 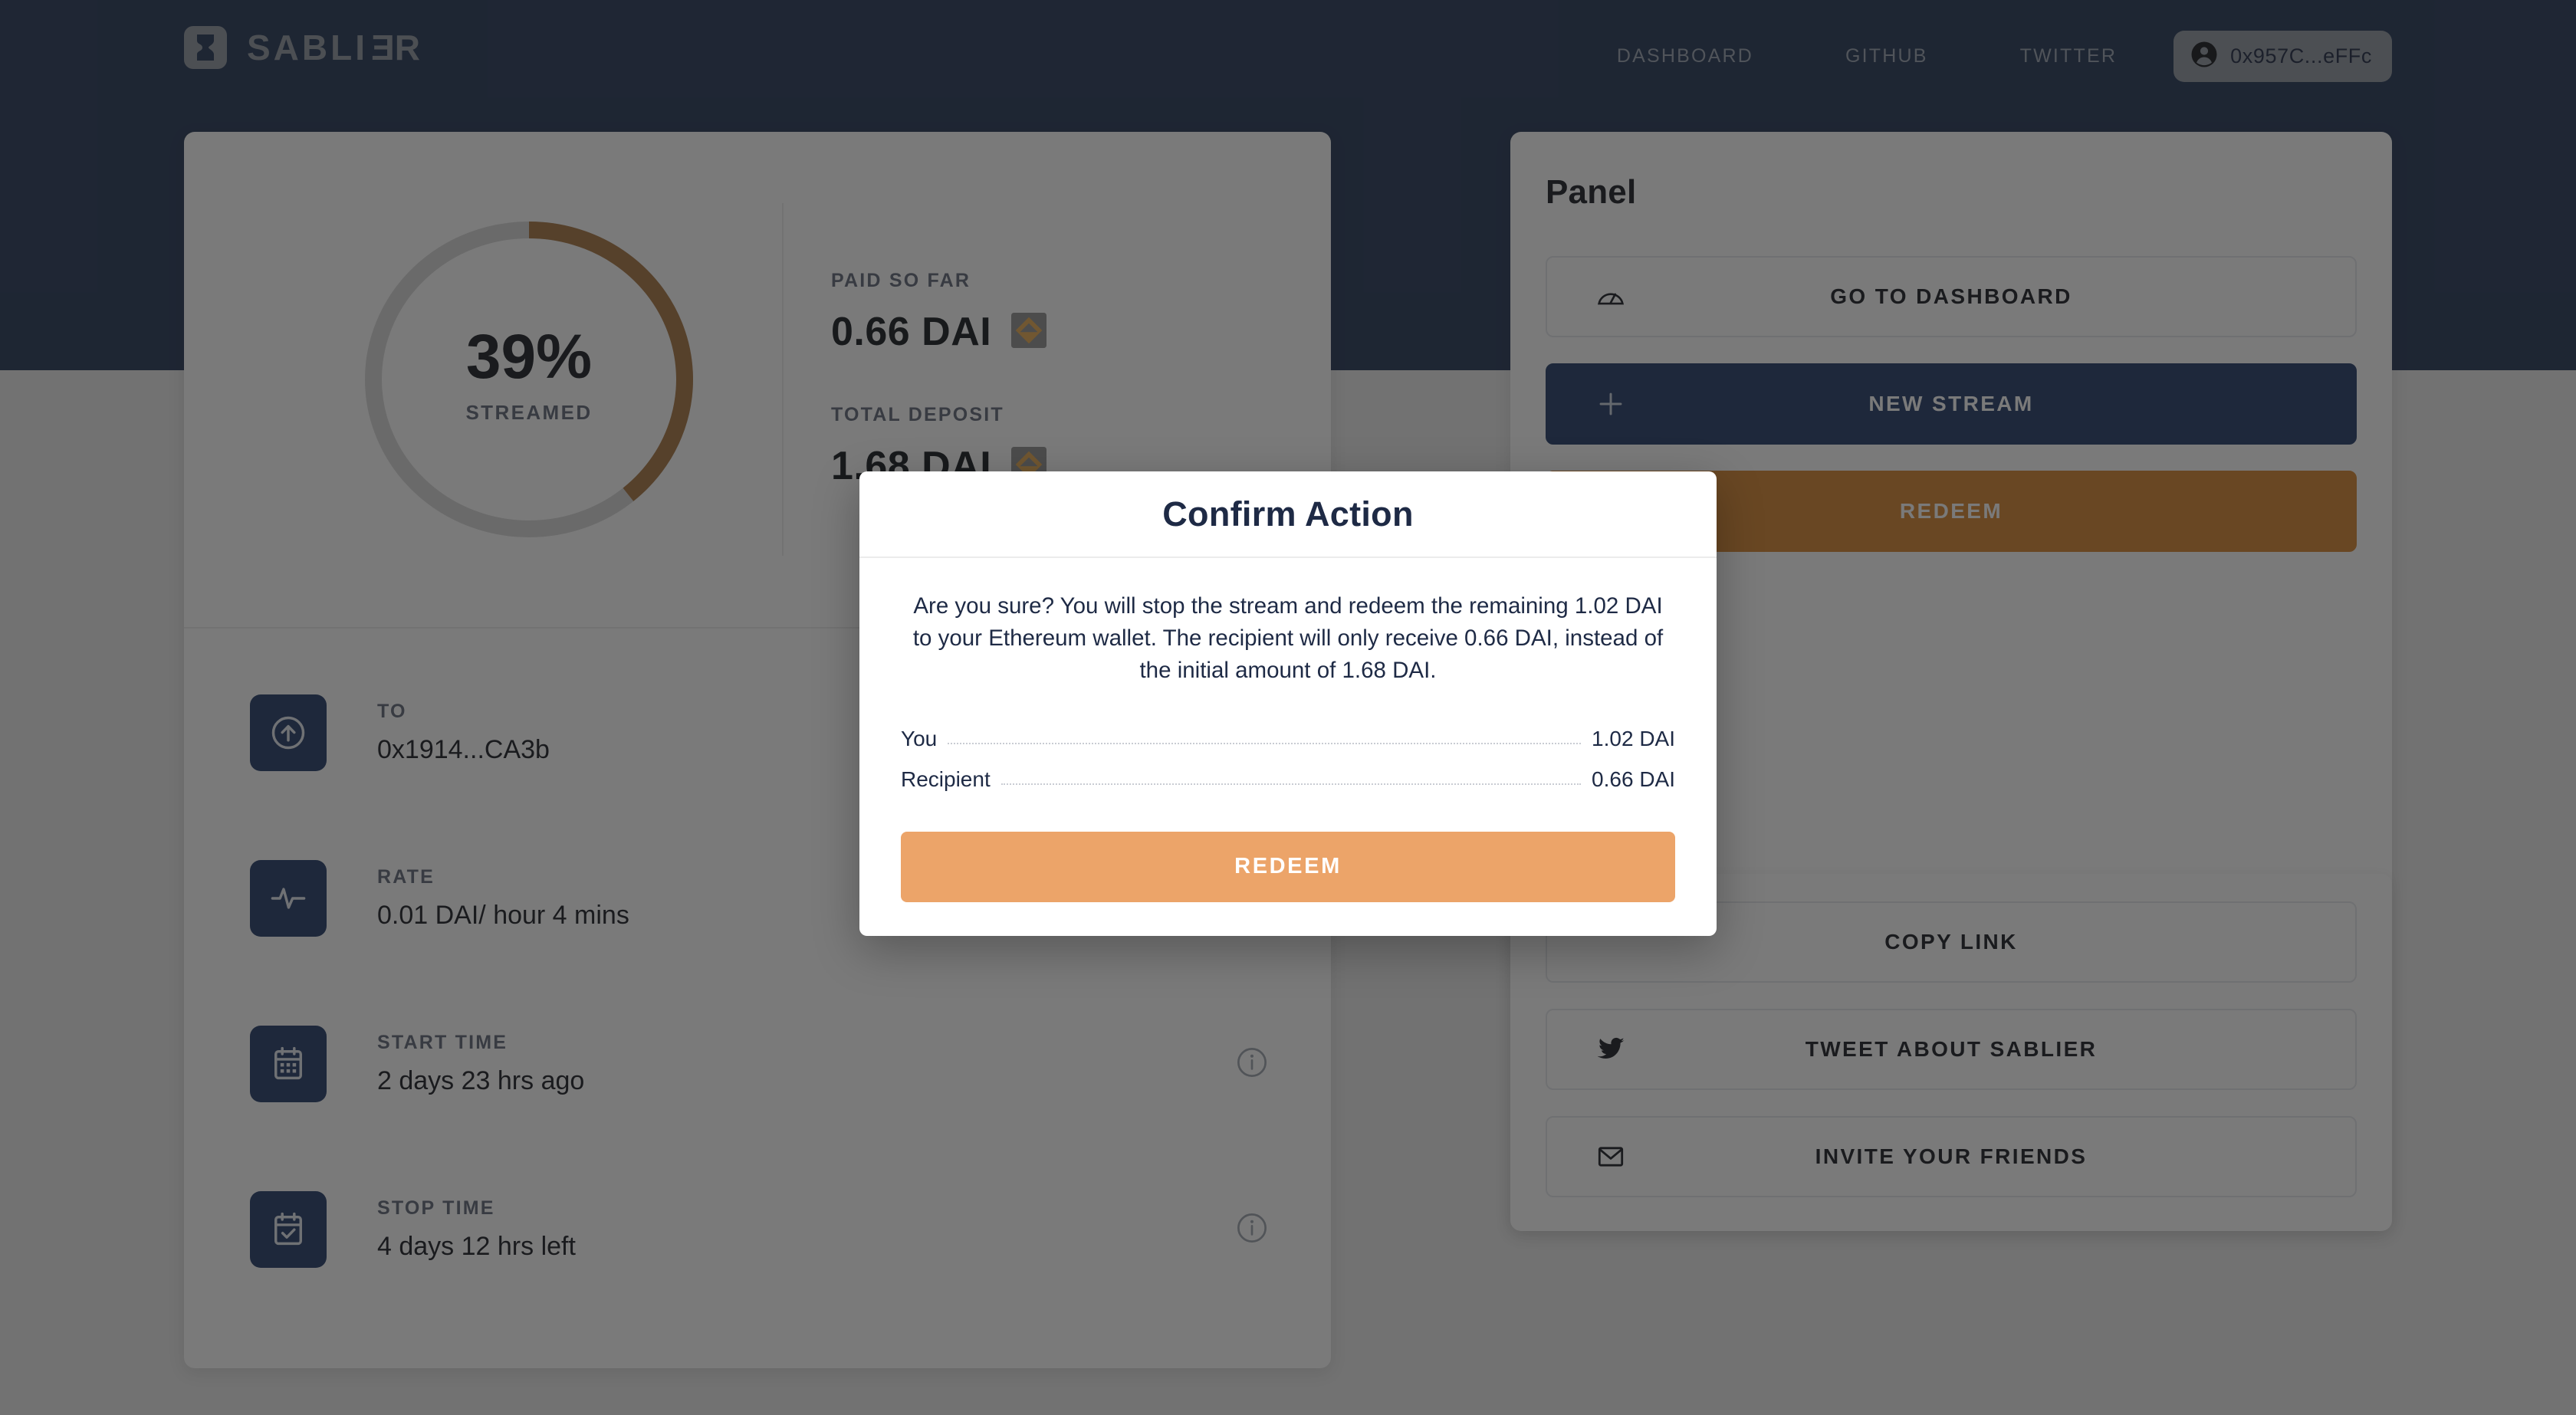 I want to click on modal-row-you: You 1.02 DAI, so click(x=1288, y=739).